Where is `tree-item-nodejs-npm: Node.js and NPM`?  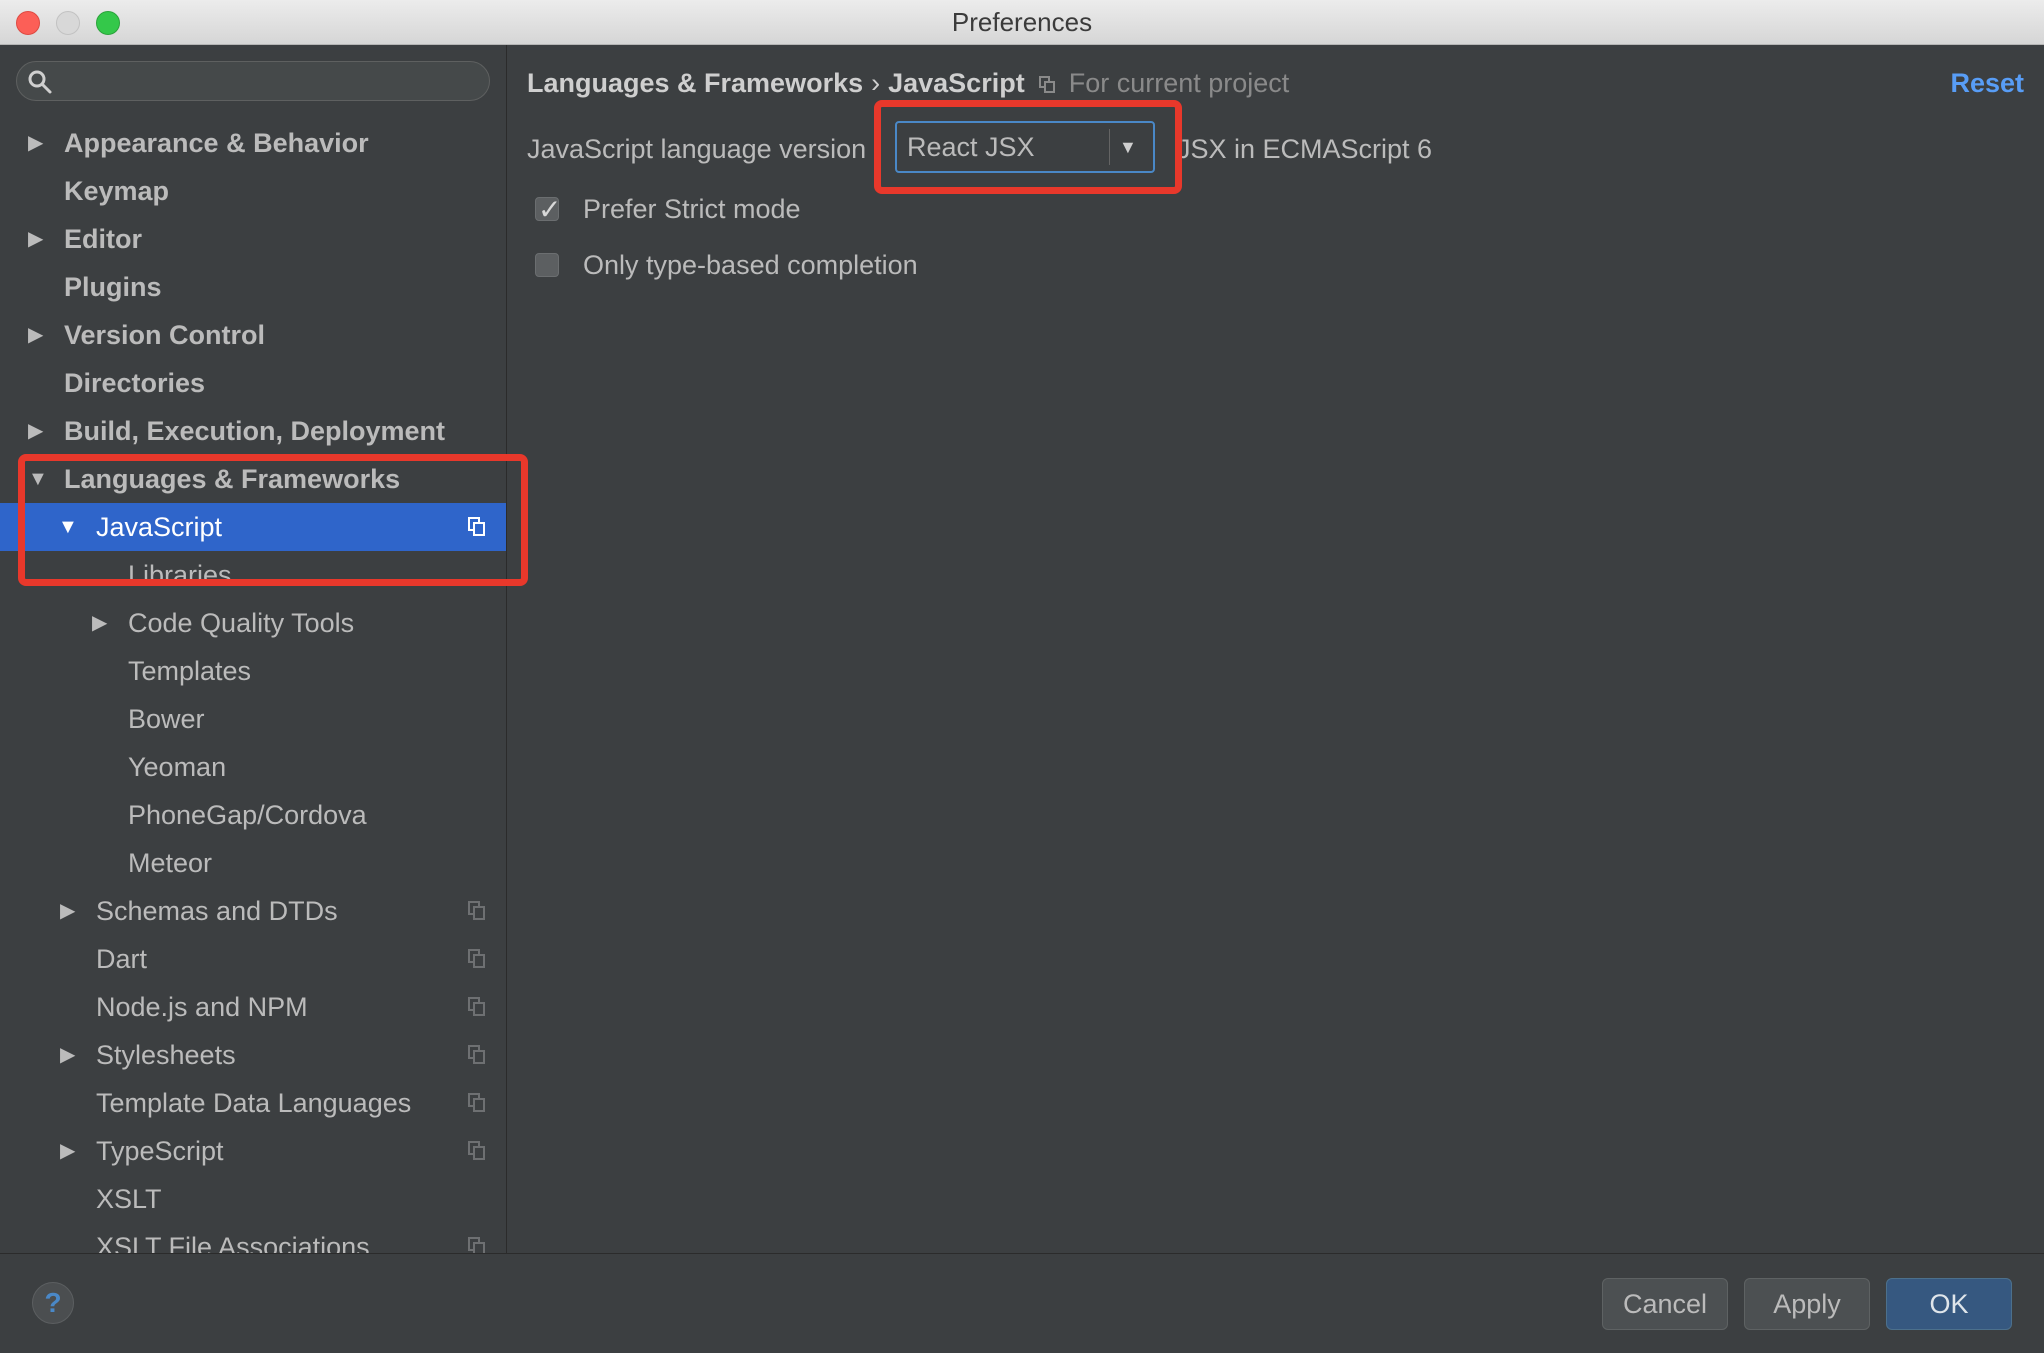
tree-item-nodejs-npm: Node.js and NPM is located at coordinates (253, 1007).